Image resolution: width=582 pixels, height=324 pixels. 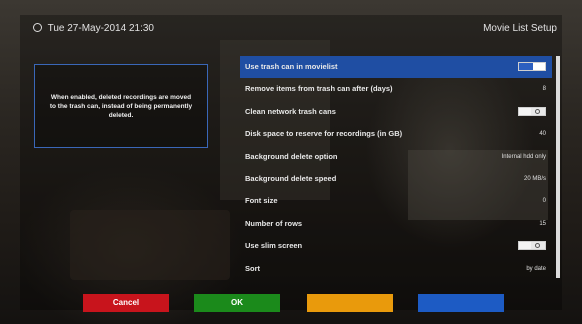 I want to click on setting-value: 8, so click(x=544, y=89).